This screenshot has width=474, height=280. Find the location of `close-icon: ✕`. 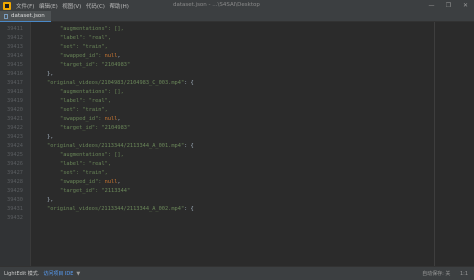

close-icon: ✕ is located at coordinates (465, 5).